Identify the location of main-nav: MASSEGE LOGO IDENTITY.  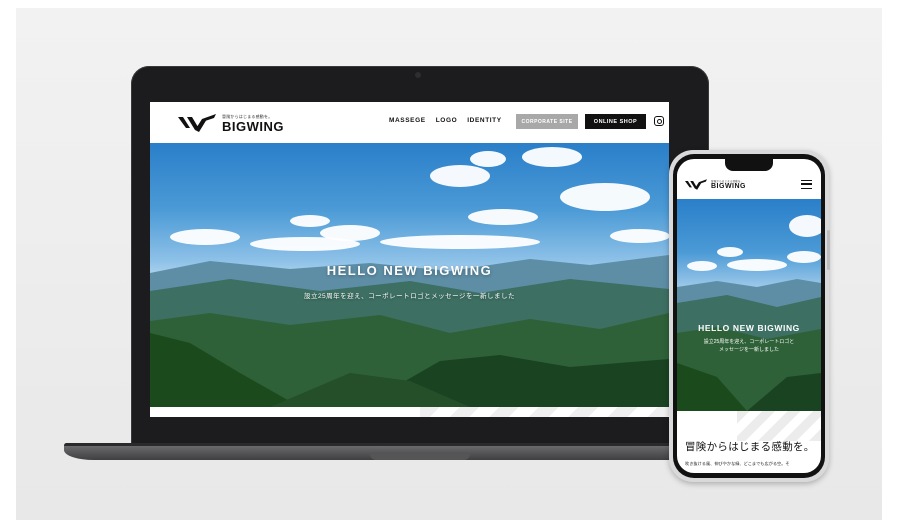
(445, 120).